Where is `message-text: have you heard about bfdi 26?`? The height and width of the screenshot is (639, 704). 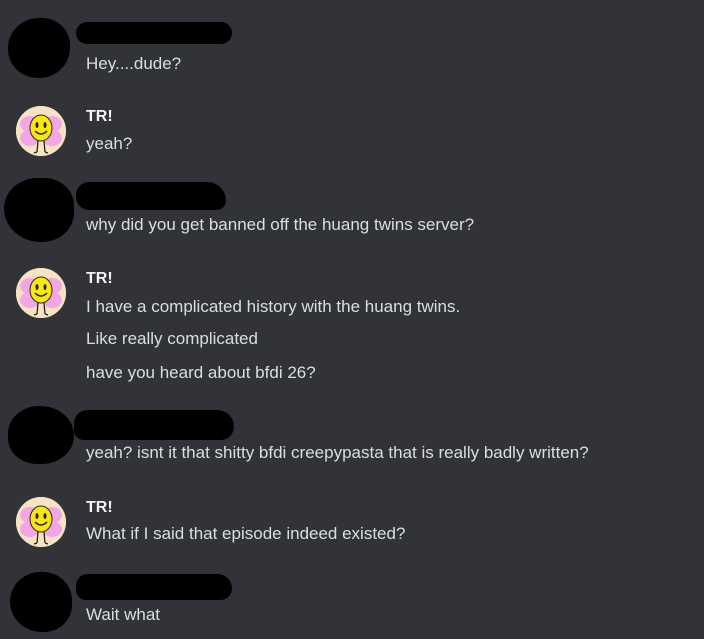 message-text: have you heard about bfdi 26? is located at coordinates (201, 372).